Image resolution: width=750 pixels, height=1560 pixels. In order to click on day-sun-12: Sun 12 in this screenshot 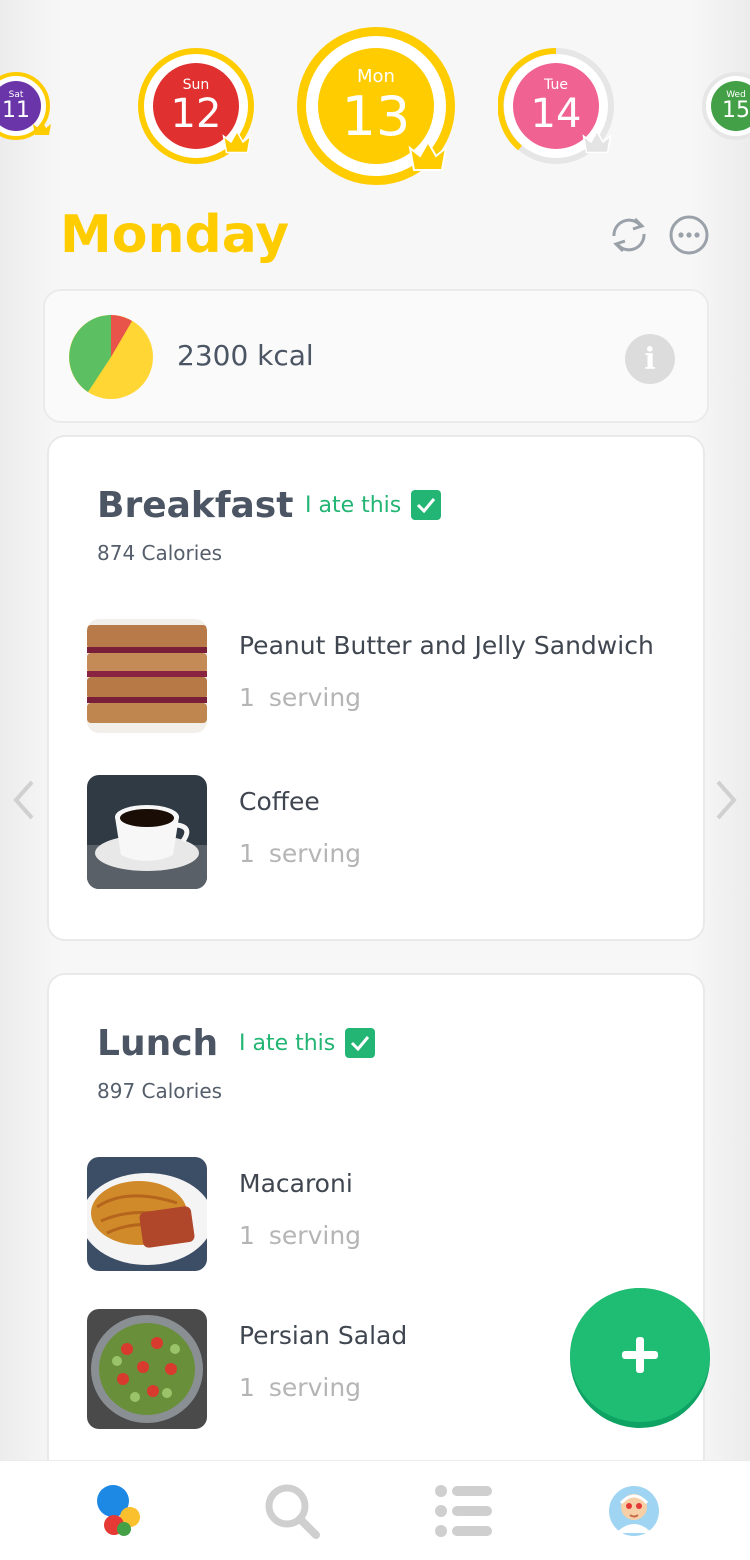, I will do `click(196, 106)`.